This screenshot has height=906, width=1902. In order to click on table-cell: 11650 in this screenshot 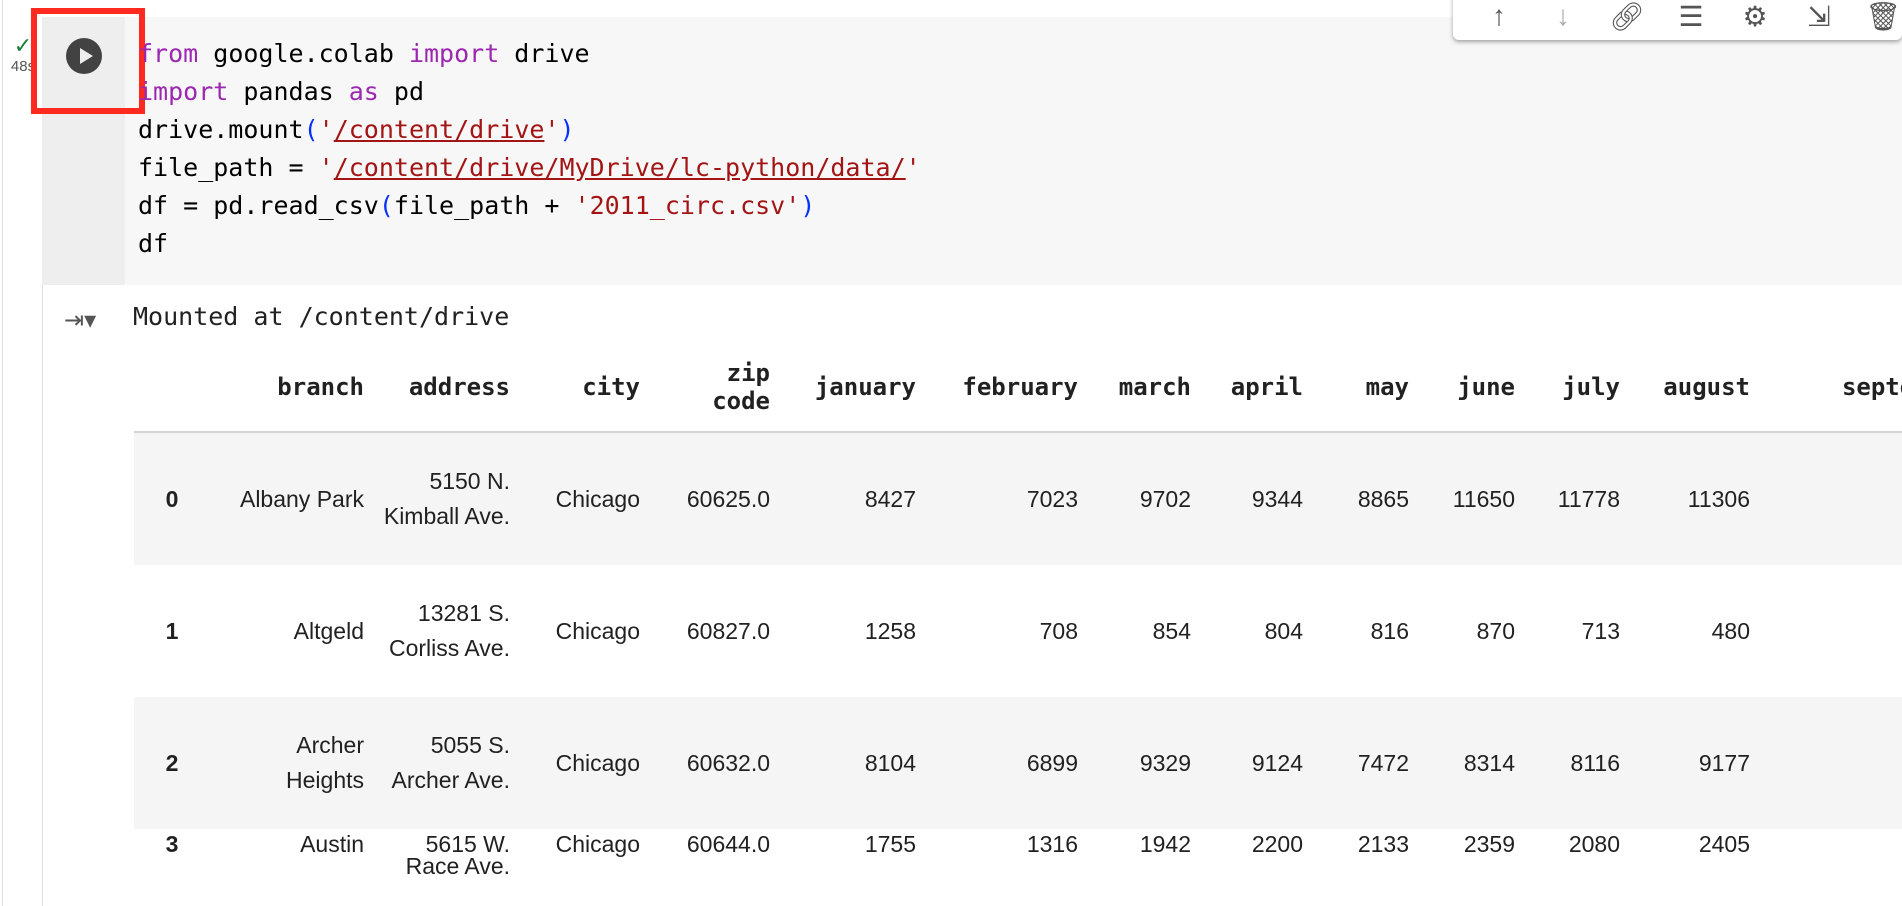, I will do `click(1470, 498)`.